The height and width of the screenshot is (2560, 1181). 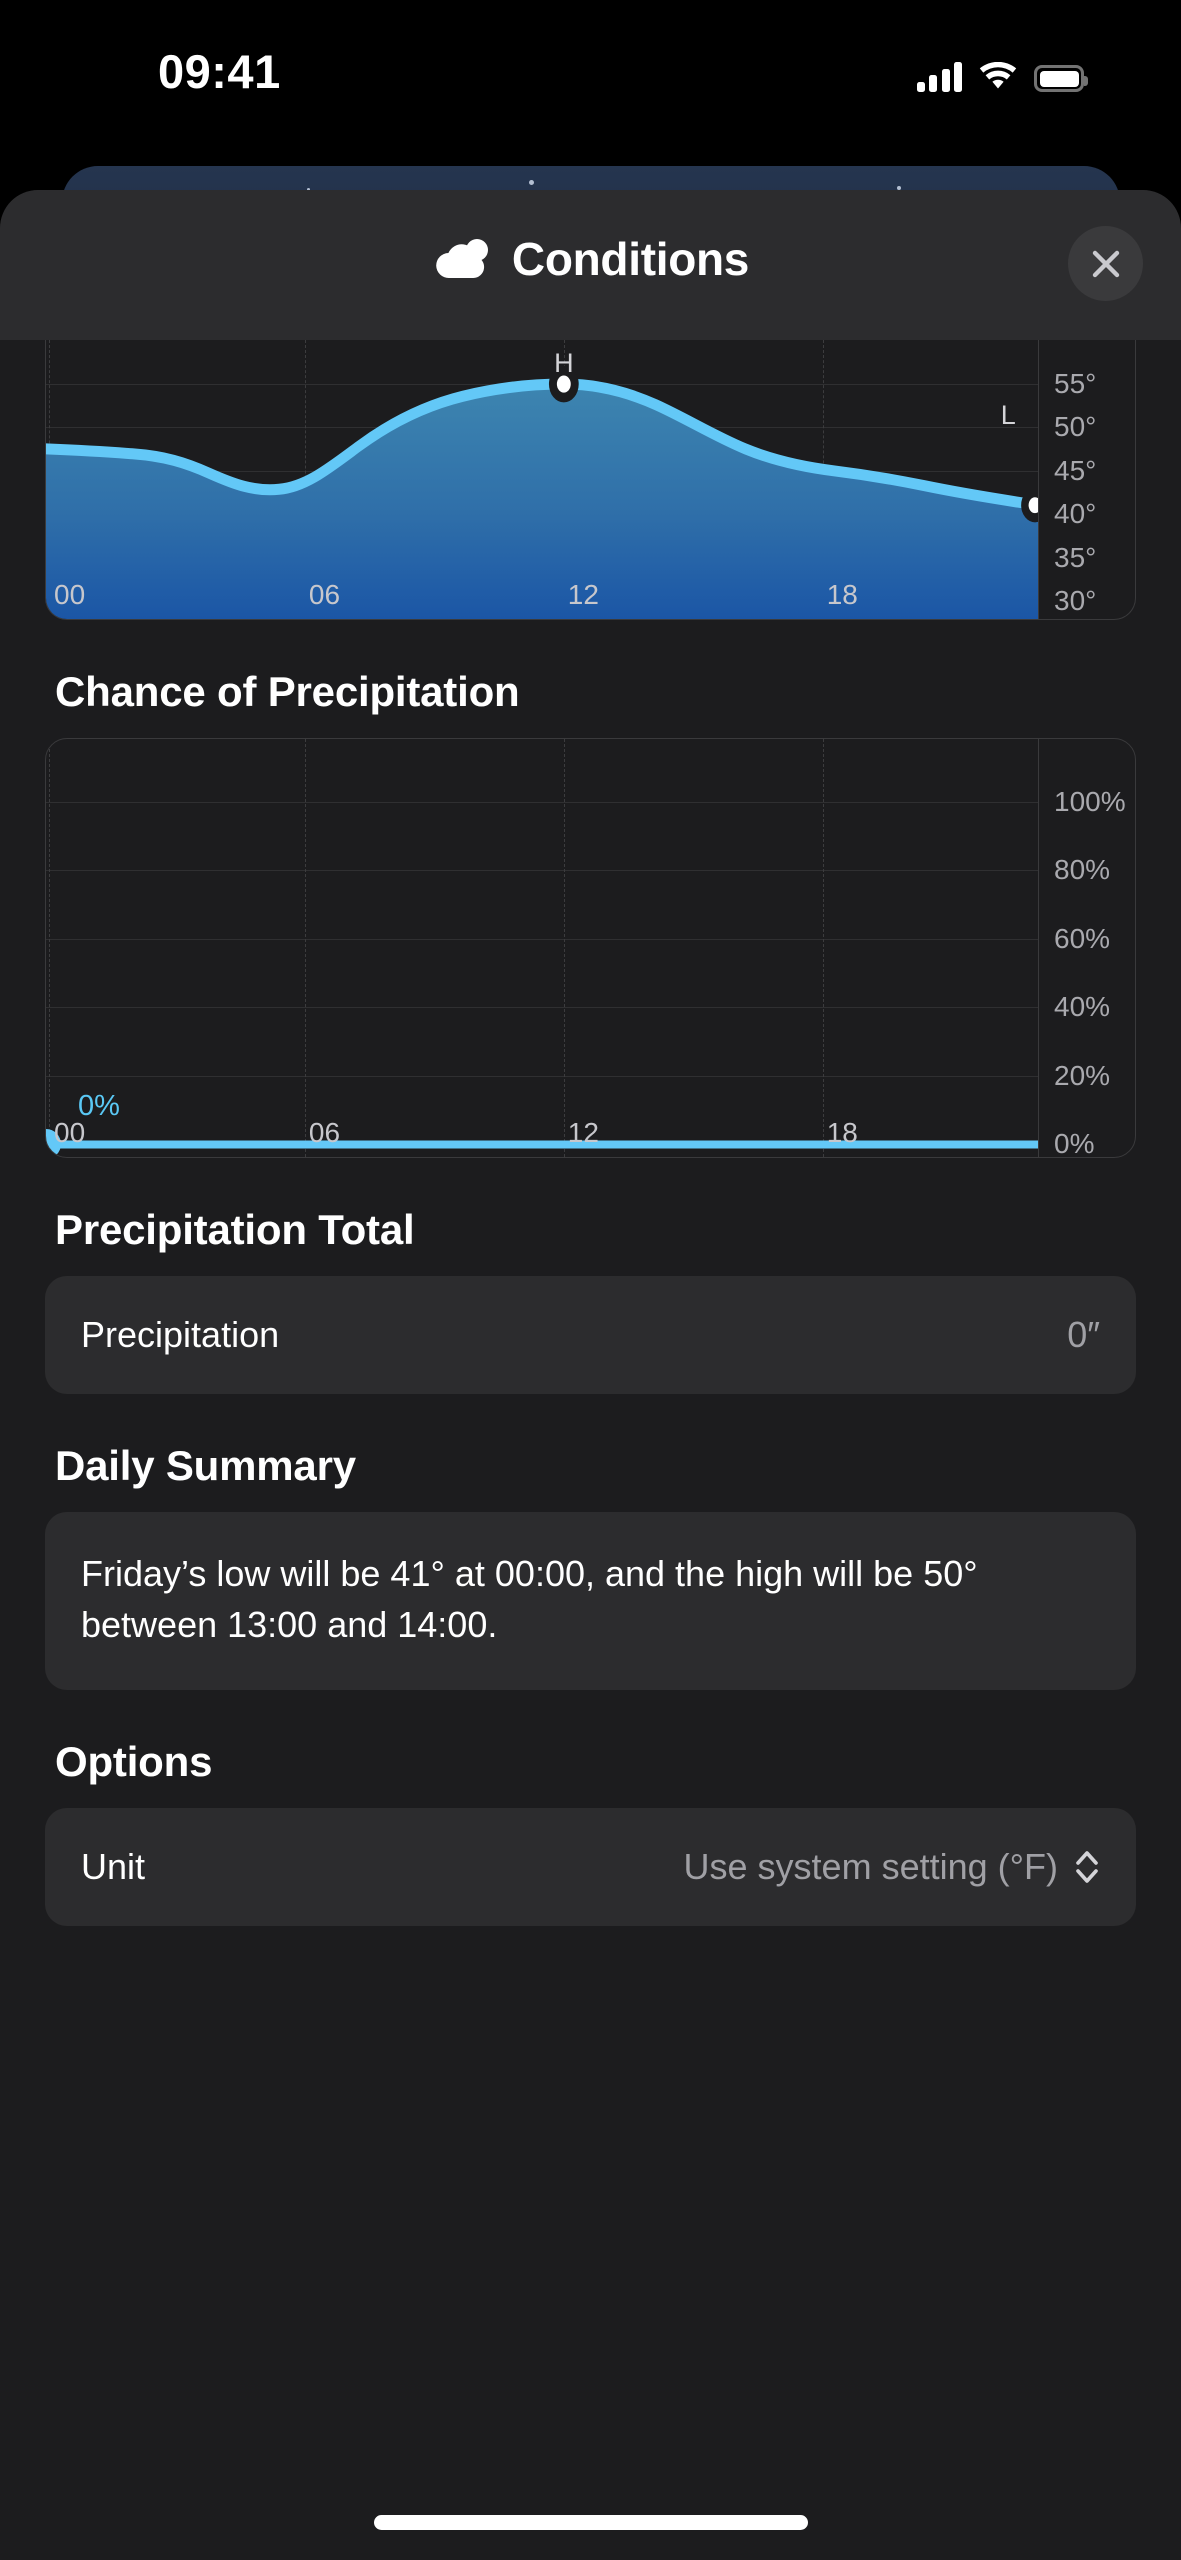 I want to click on options-heading: Options, so click(x=134, y=1762).